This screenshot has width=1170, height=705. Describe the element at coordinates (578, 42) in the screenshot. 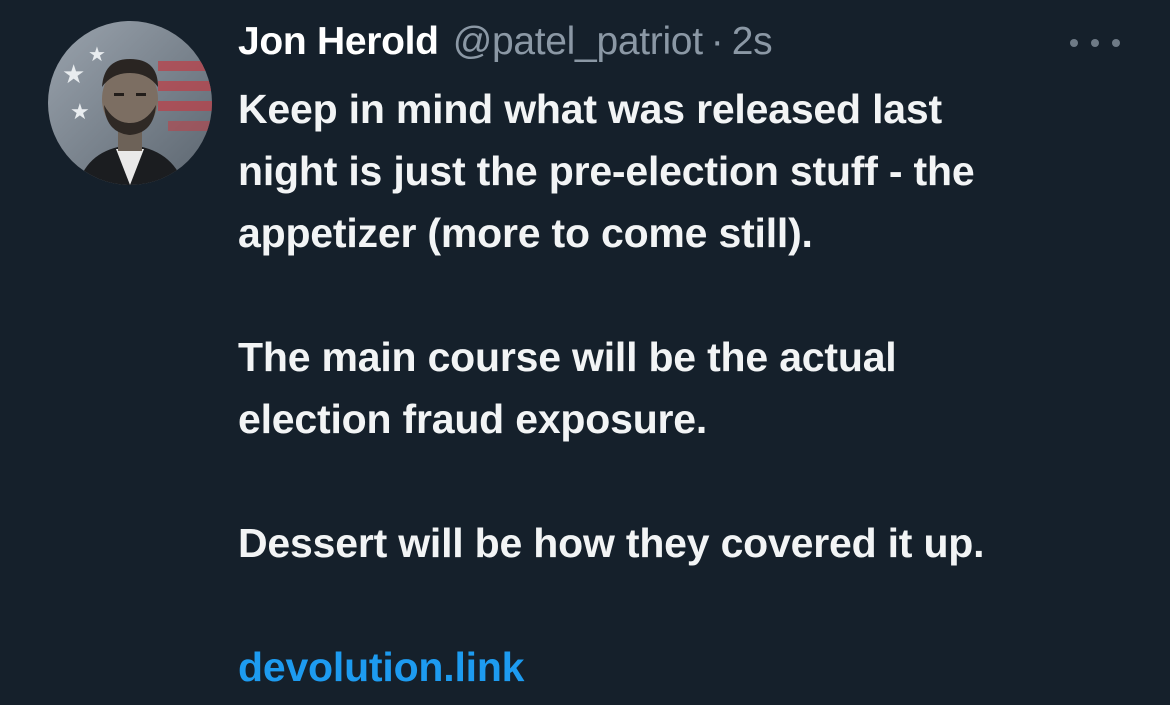

I see `author-handle: @patel_patriot` at that location.